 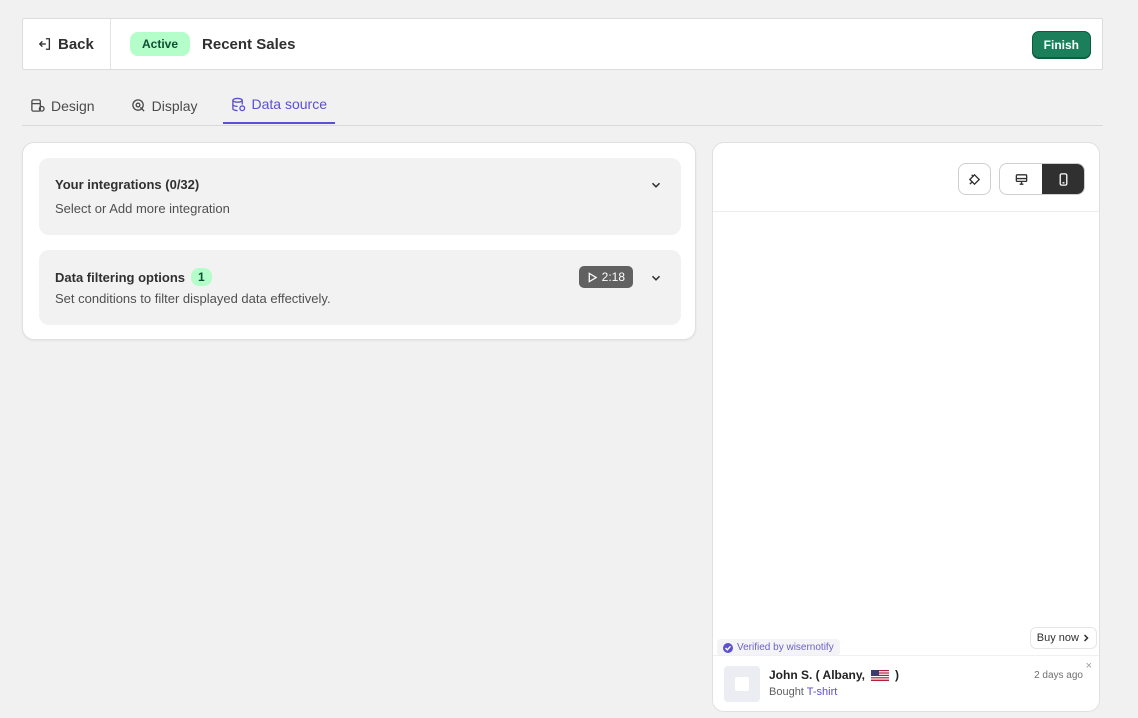 I want to click on tab-display: Display, so click(x=164, y=105).